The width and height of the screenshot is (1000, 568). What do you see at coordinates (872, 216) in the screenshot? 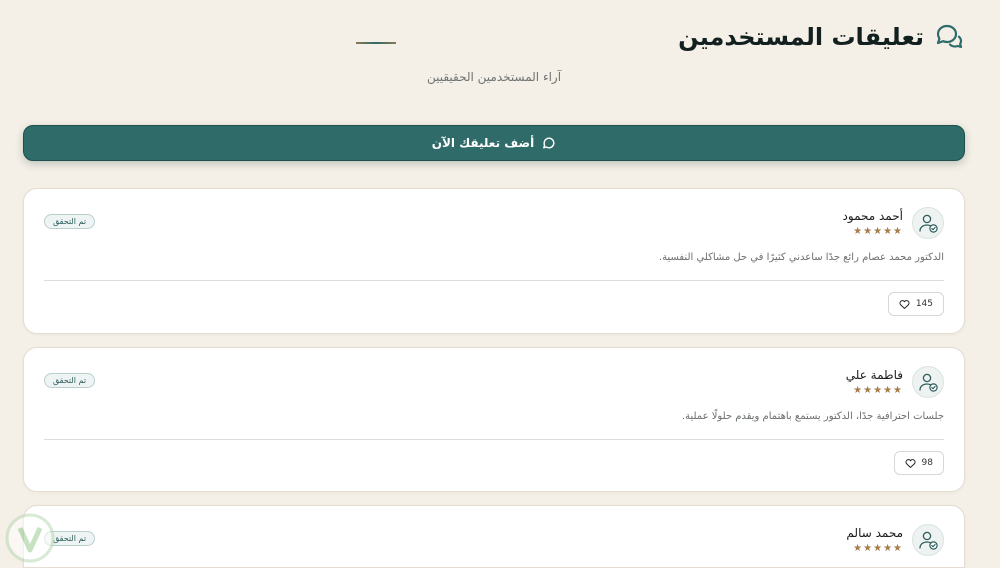
I see `reviewer-name: أحمد محمود` at bounding box center [872, 216].